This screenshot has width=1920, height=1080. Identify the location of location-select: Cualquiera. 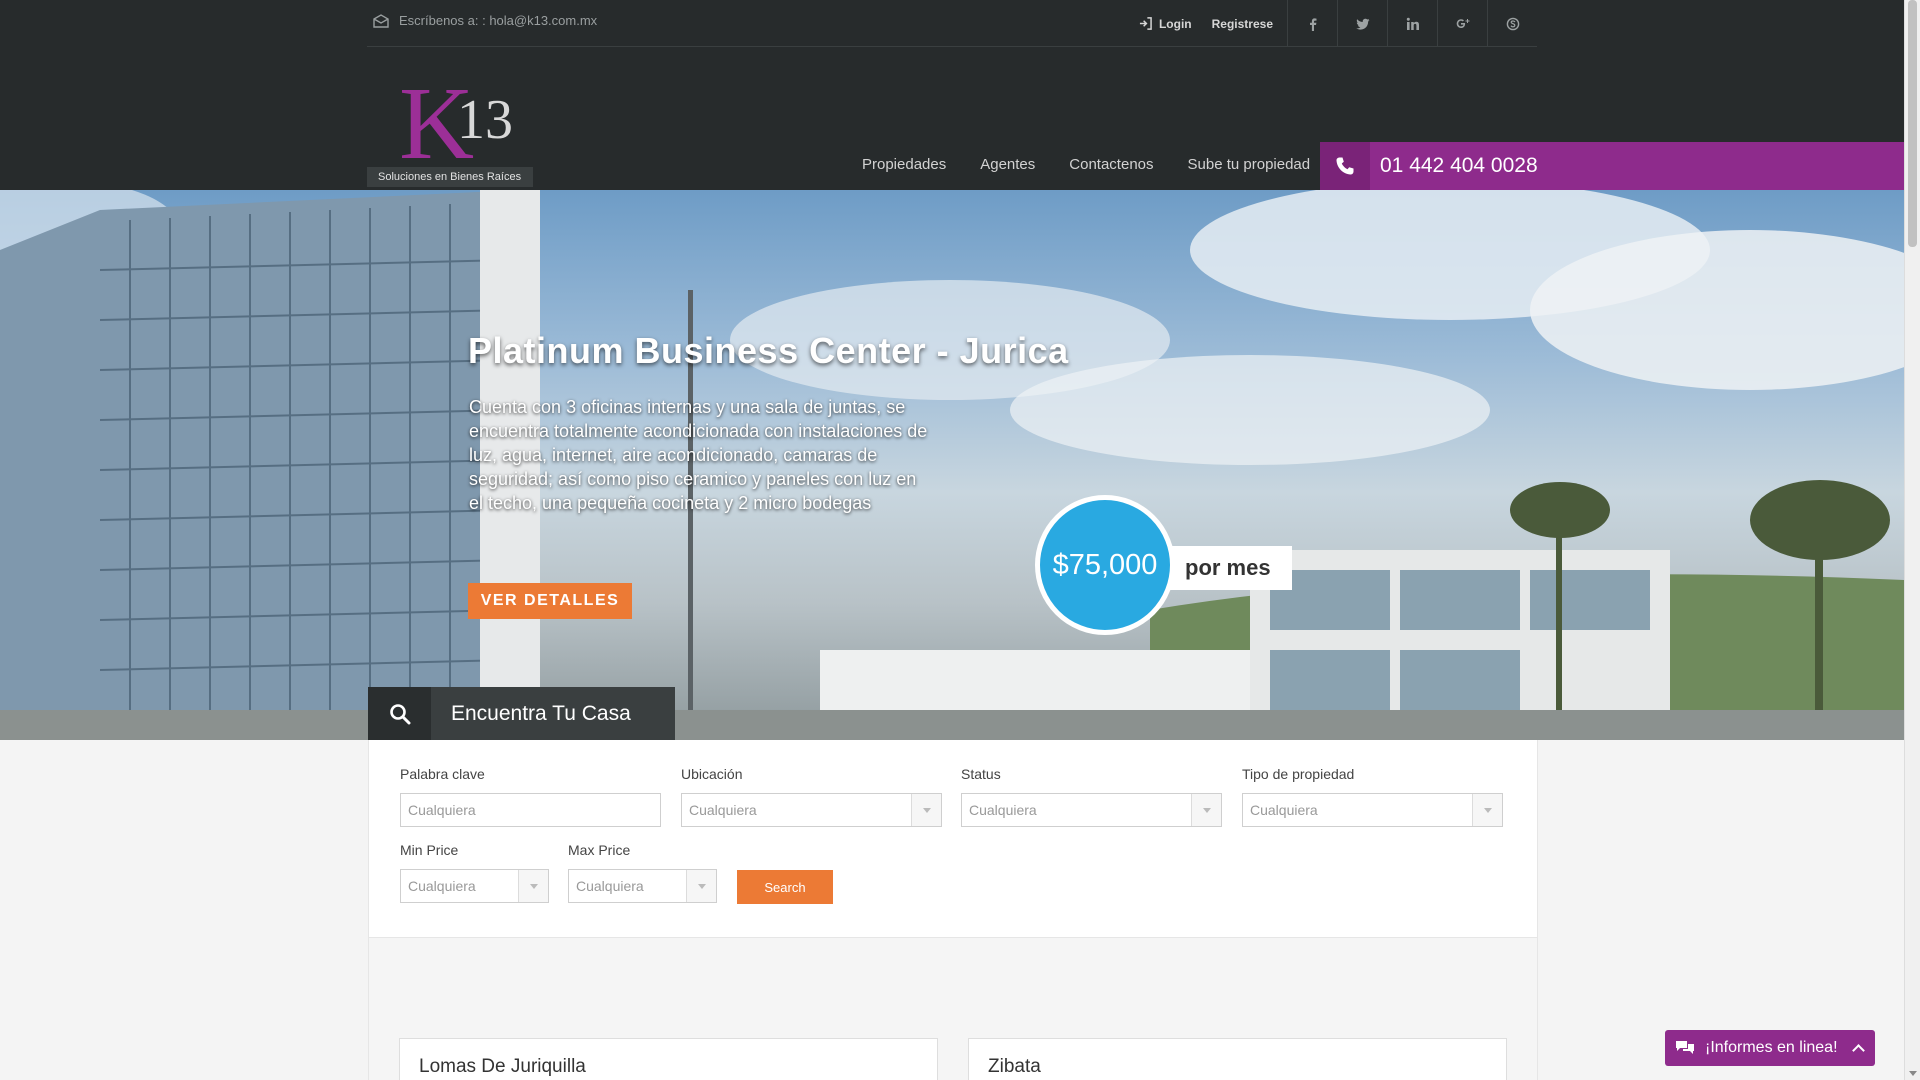
(811, 810).